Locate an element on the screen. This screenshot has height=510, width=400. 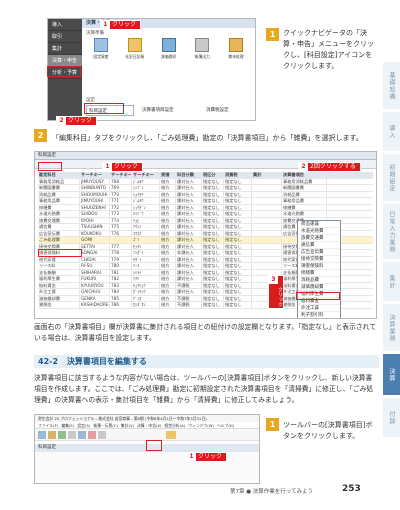
side-tab: 基礎知識 is located at coordinates (391, 86).